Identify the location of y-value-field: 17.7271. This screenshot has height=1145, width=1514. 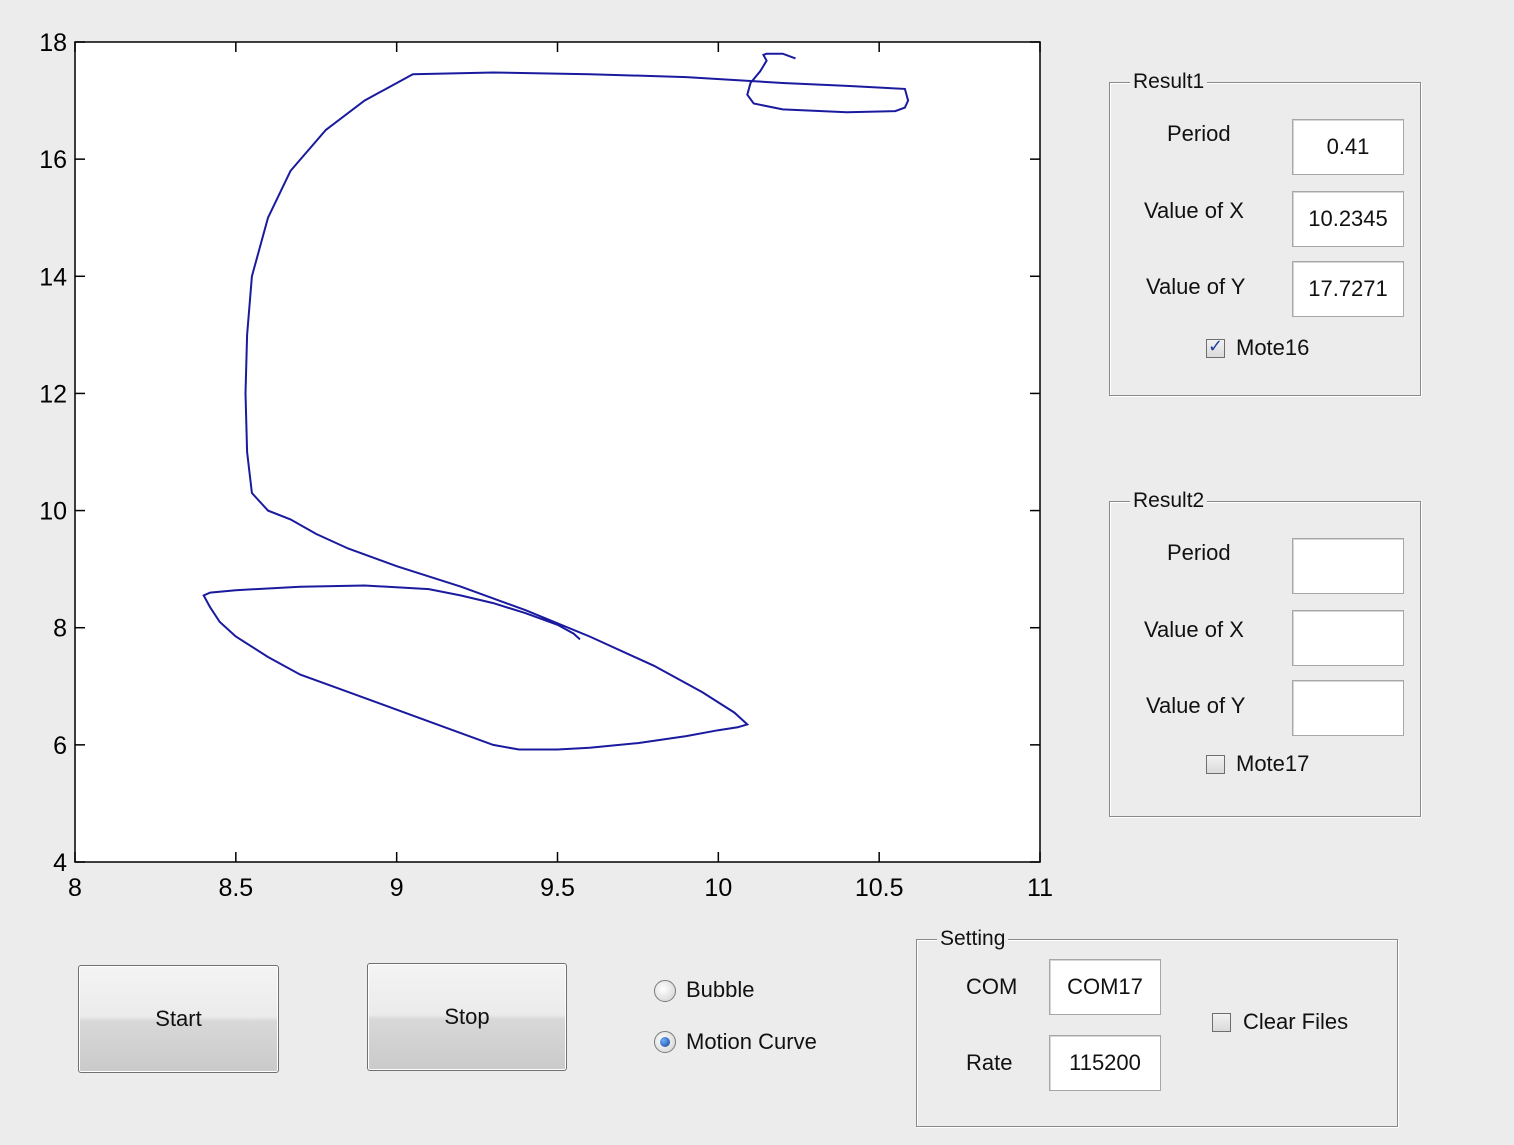
(1348, 289).